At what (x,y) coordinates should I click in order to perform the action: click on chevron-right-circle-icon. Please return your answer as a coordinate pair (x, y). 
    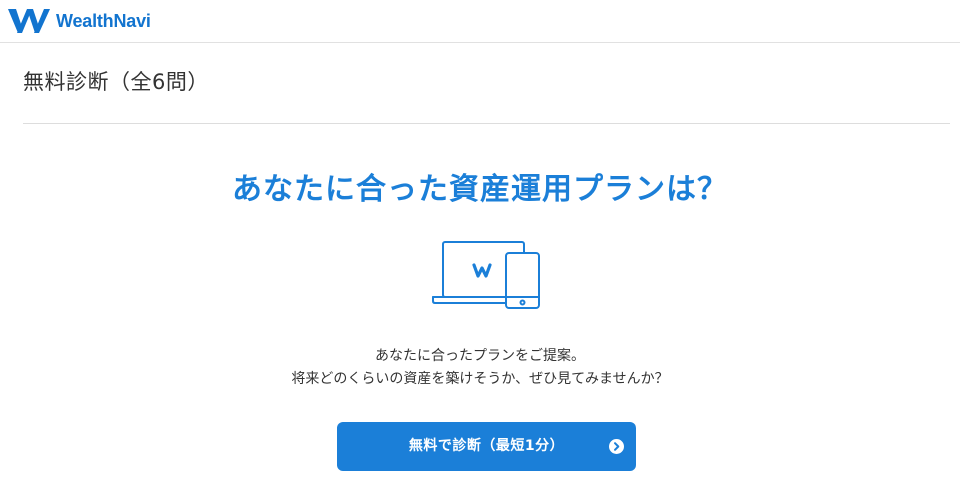
    Looking at the image, I should click on (616, 446).